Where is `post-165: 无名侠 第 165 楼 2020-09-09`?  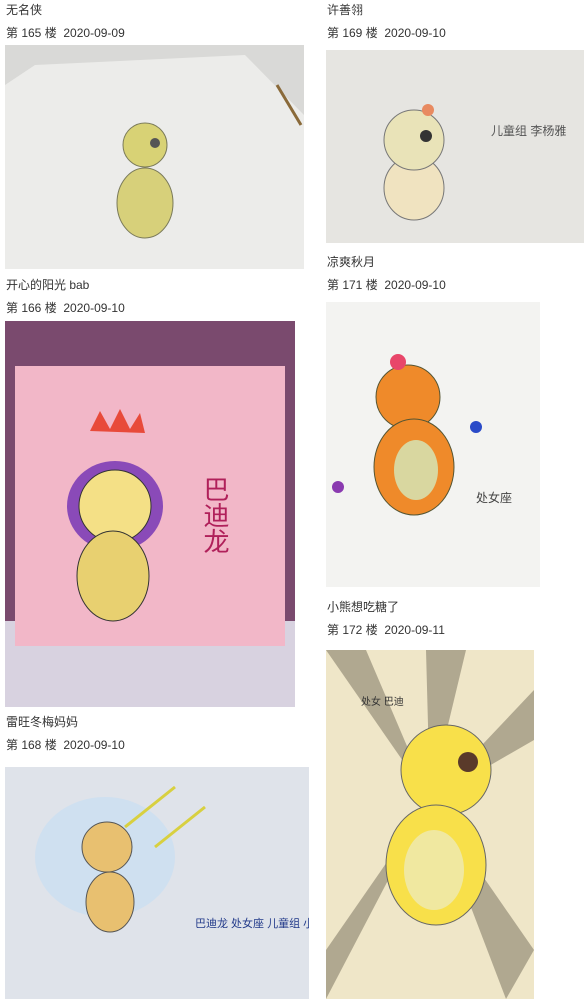 post-165: 无名侠 第 165 楼 2020-09-09 is located at coordinates (155, 135).